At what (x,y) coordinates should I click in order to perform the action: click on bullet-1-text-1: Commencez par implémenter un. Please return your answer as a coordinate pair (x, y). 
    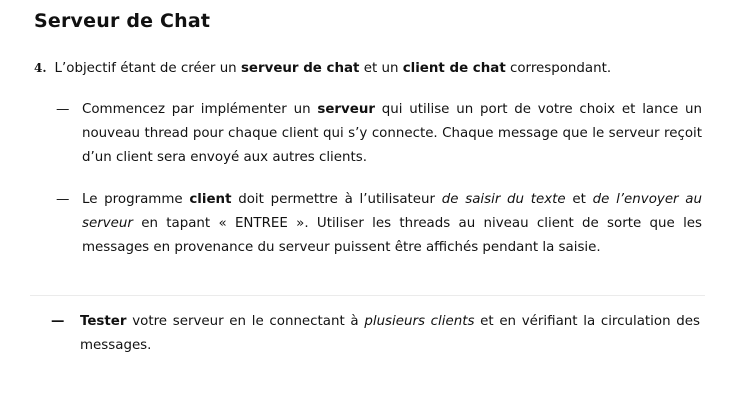
    Looking at the image, I should click on (200, 109).